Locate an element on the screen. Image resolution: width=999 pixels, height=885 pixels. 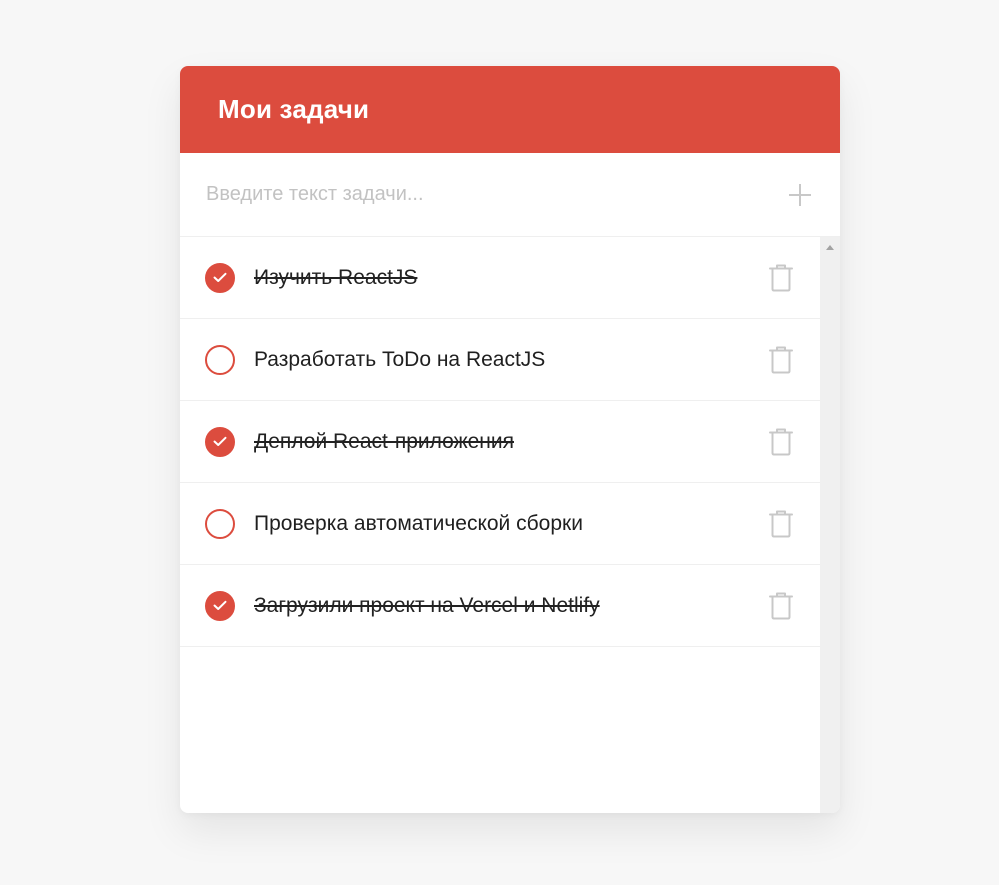
new-task-row is located at coordinates (510, 195).